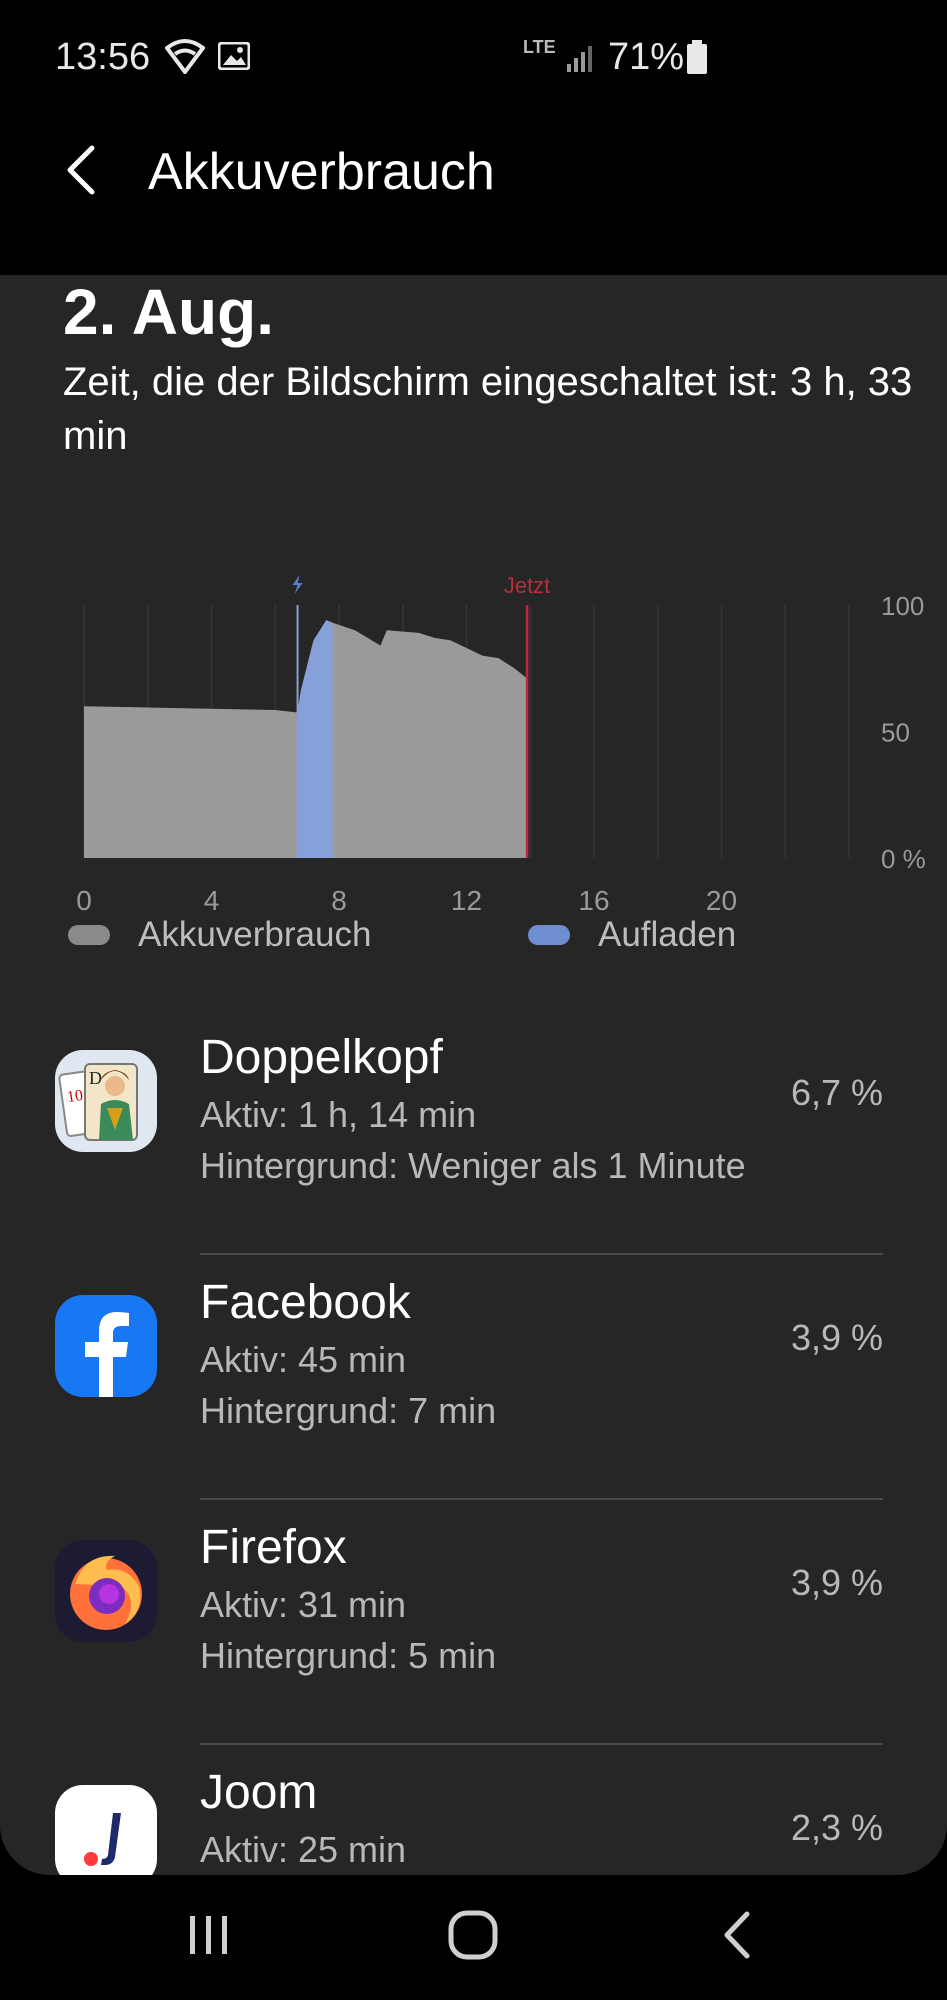 Image resolution: width=947 pixels, height=2000 pixels. Describe the element at coordinates (580, 60) in the screenshot. I see `signal-icon` at that location.